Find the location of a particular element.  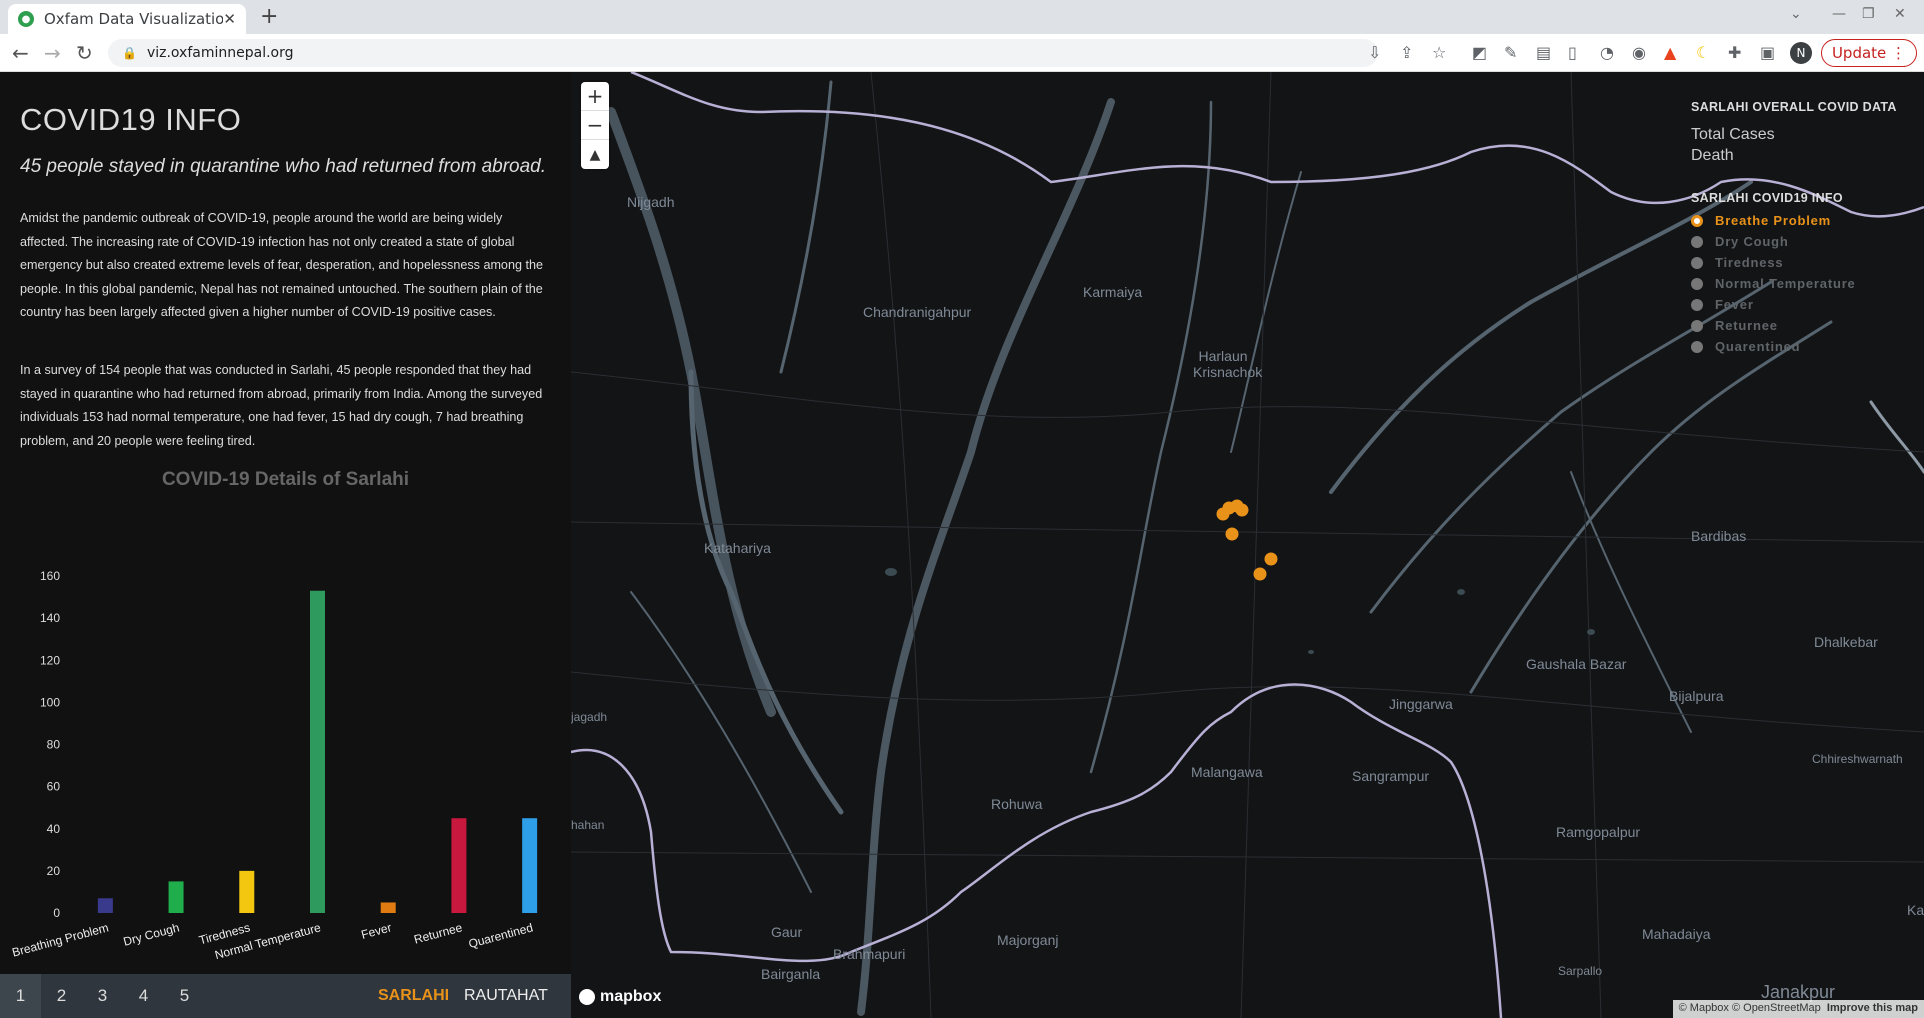

legend-option-label: Dry Cough is located at coordinates (1752, 241).